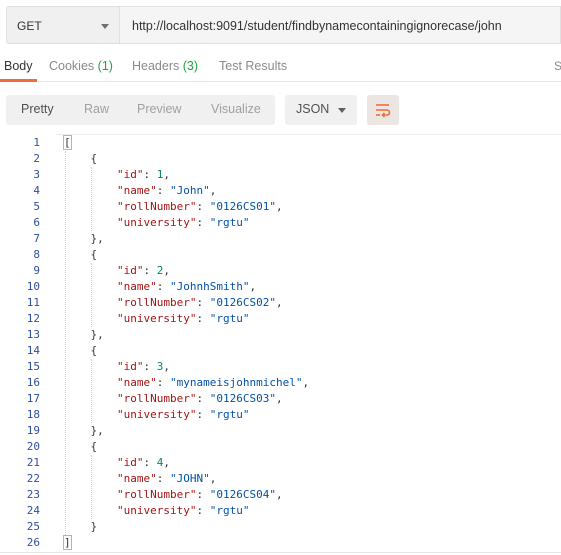  What do you see at coordinates (29, 26) in the screenshot?
I see `method-label: GET` at bounding box center [29, 26].